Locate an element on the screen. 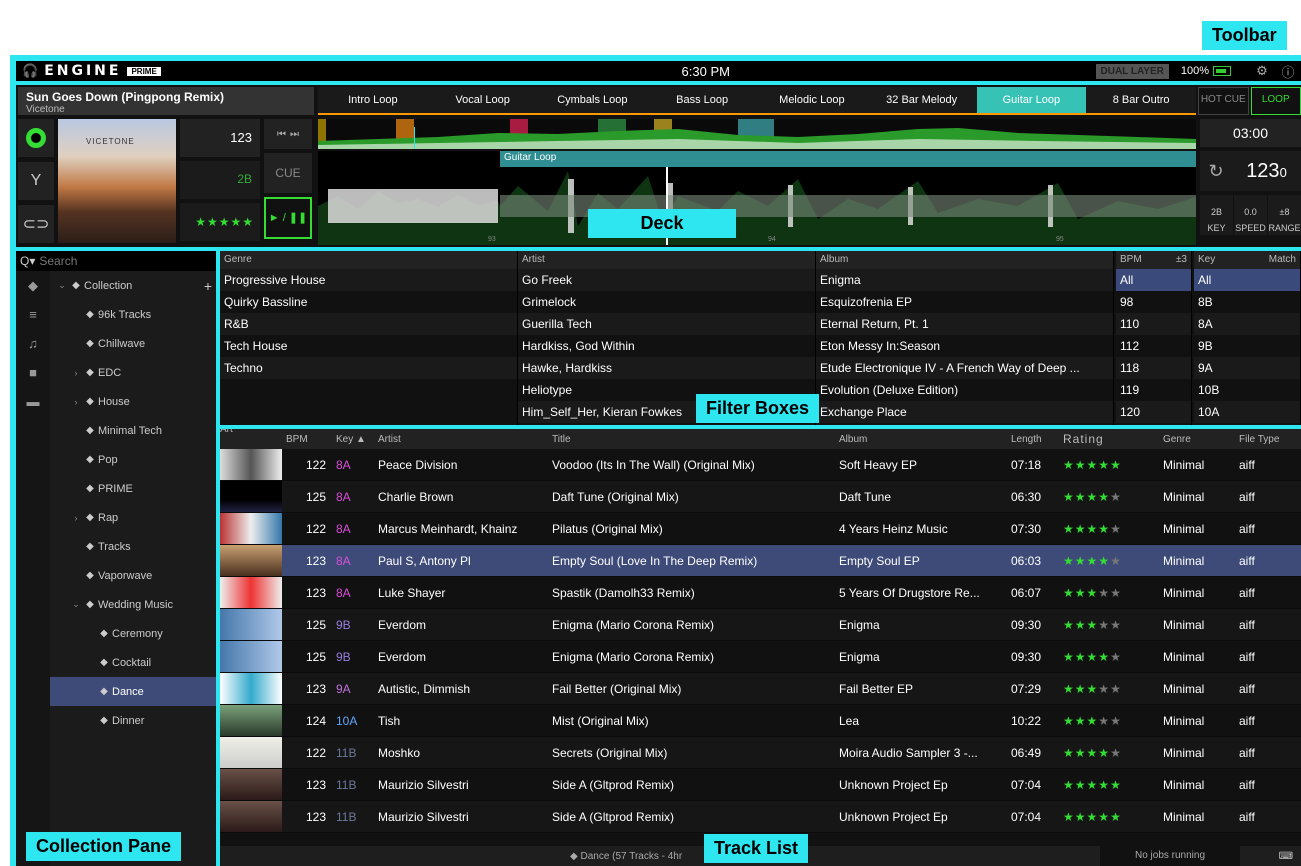 The height and width of the screenshot is (866, 1301). filter-item: 9B is located at coordinates (1247, 346).